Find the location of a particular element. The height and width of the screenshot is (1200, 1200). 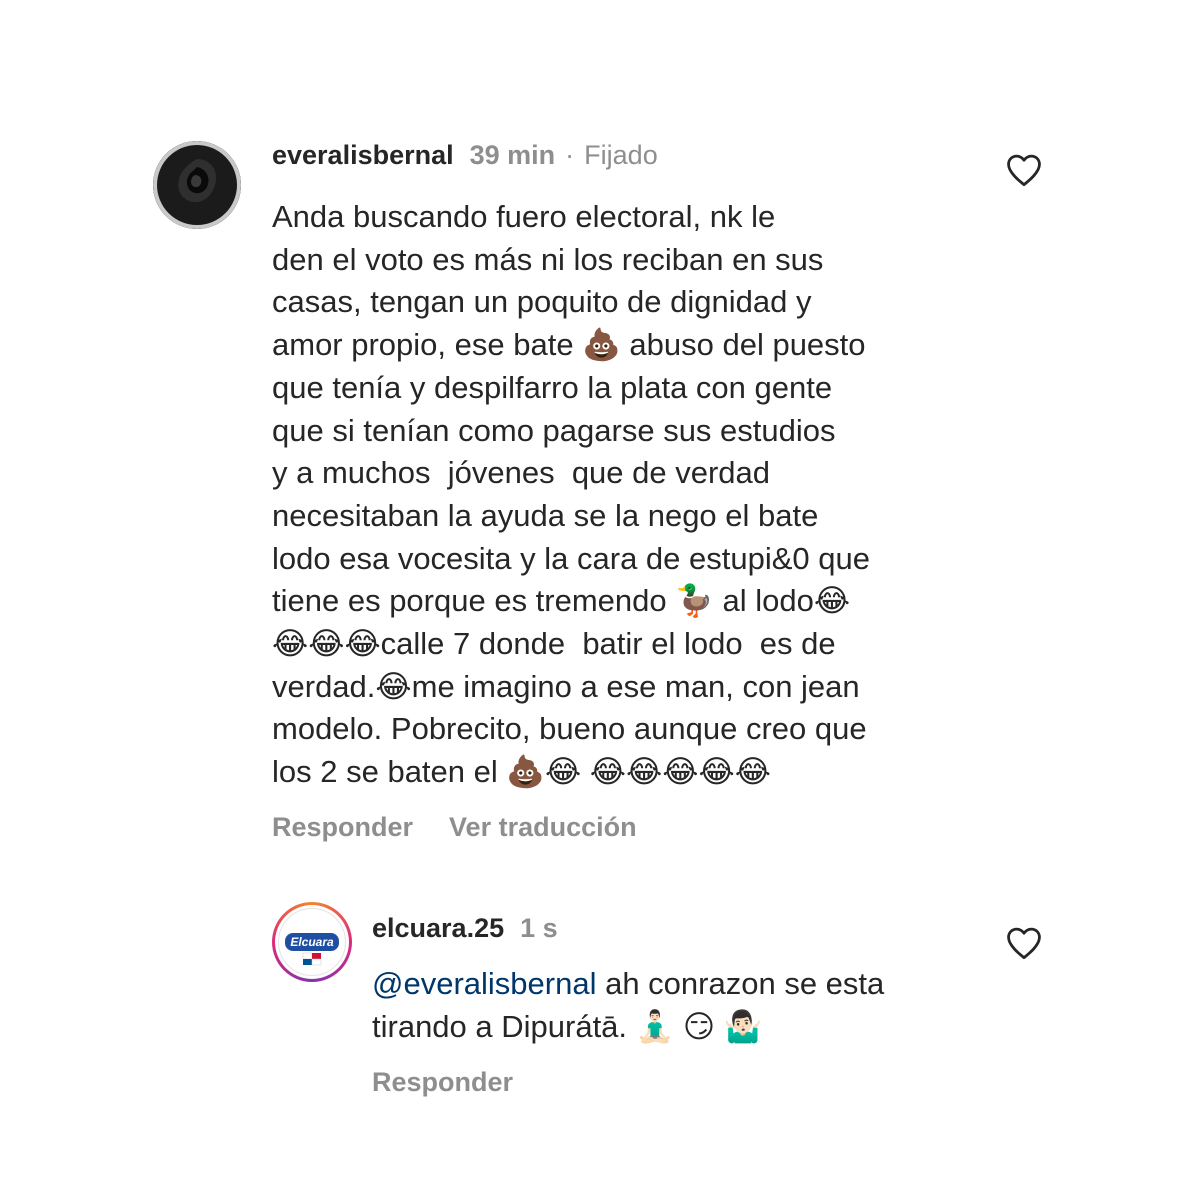

reply-user-avatar: Elcuara is located at coordinates (312, 942).